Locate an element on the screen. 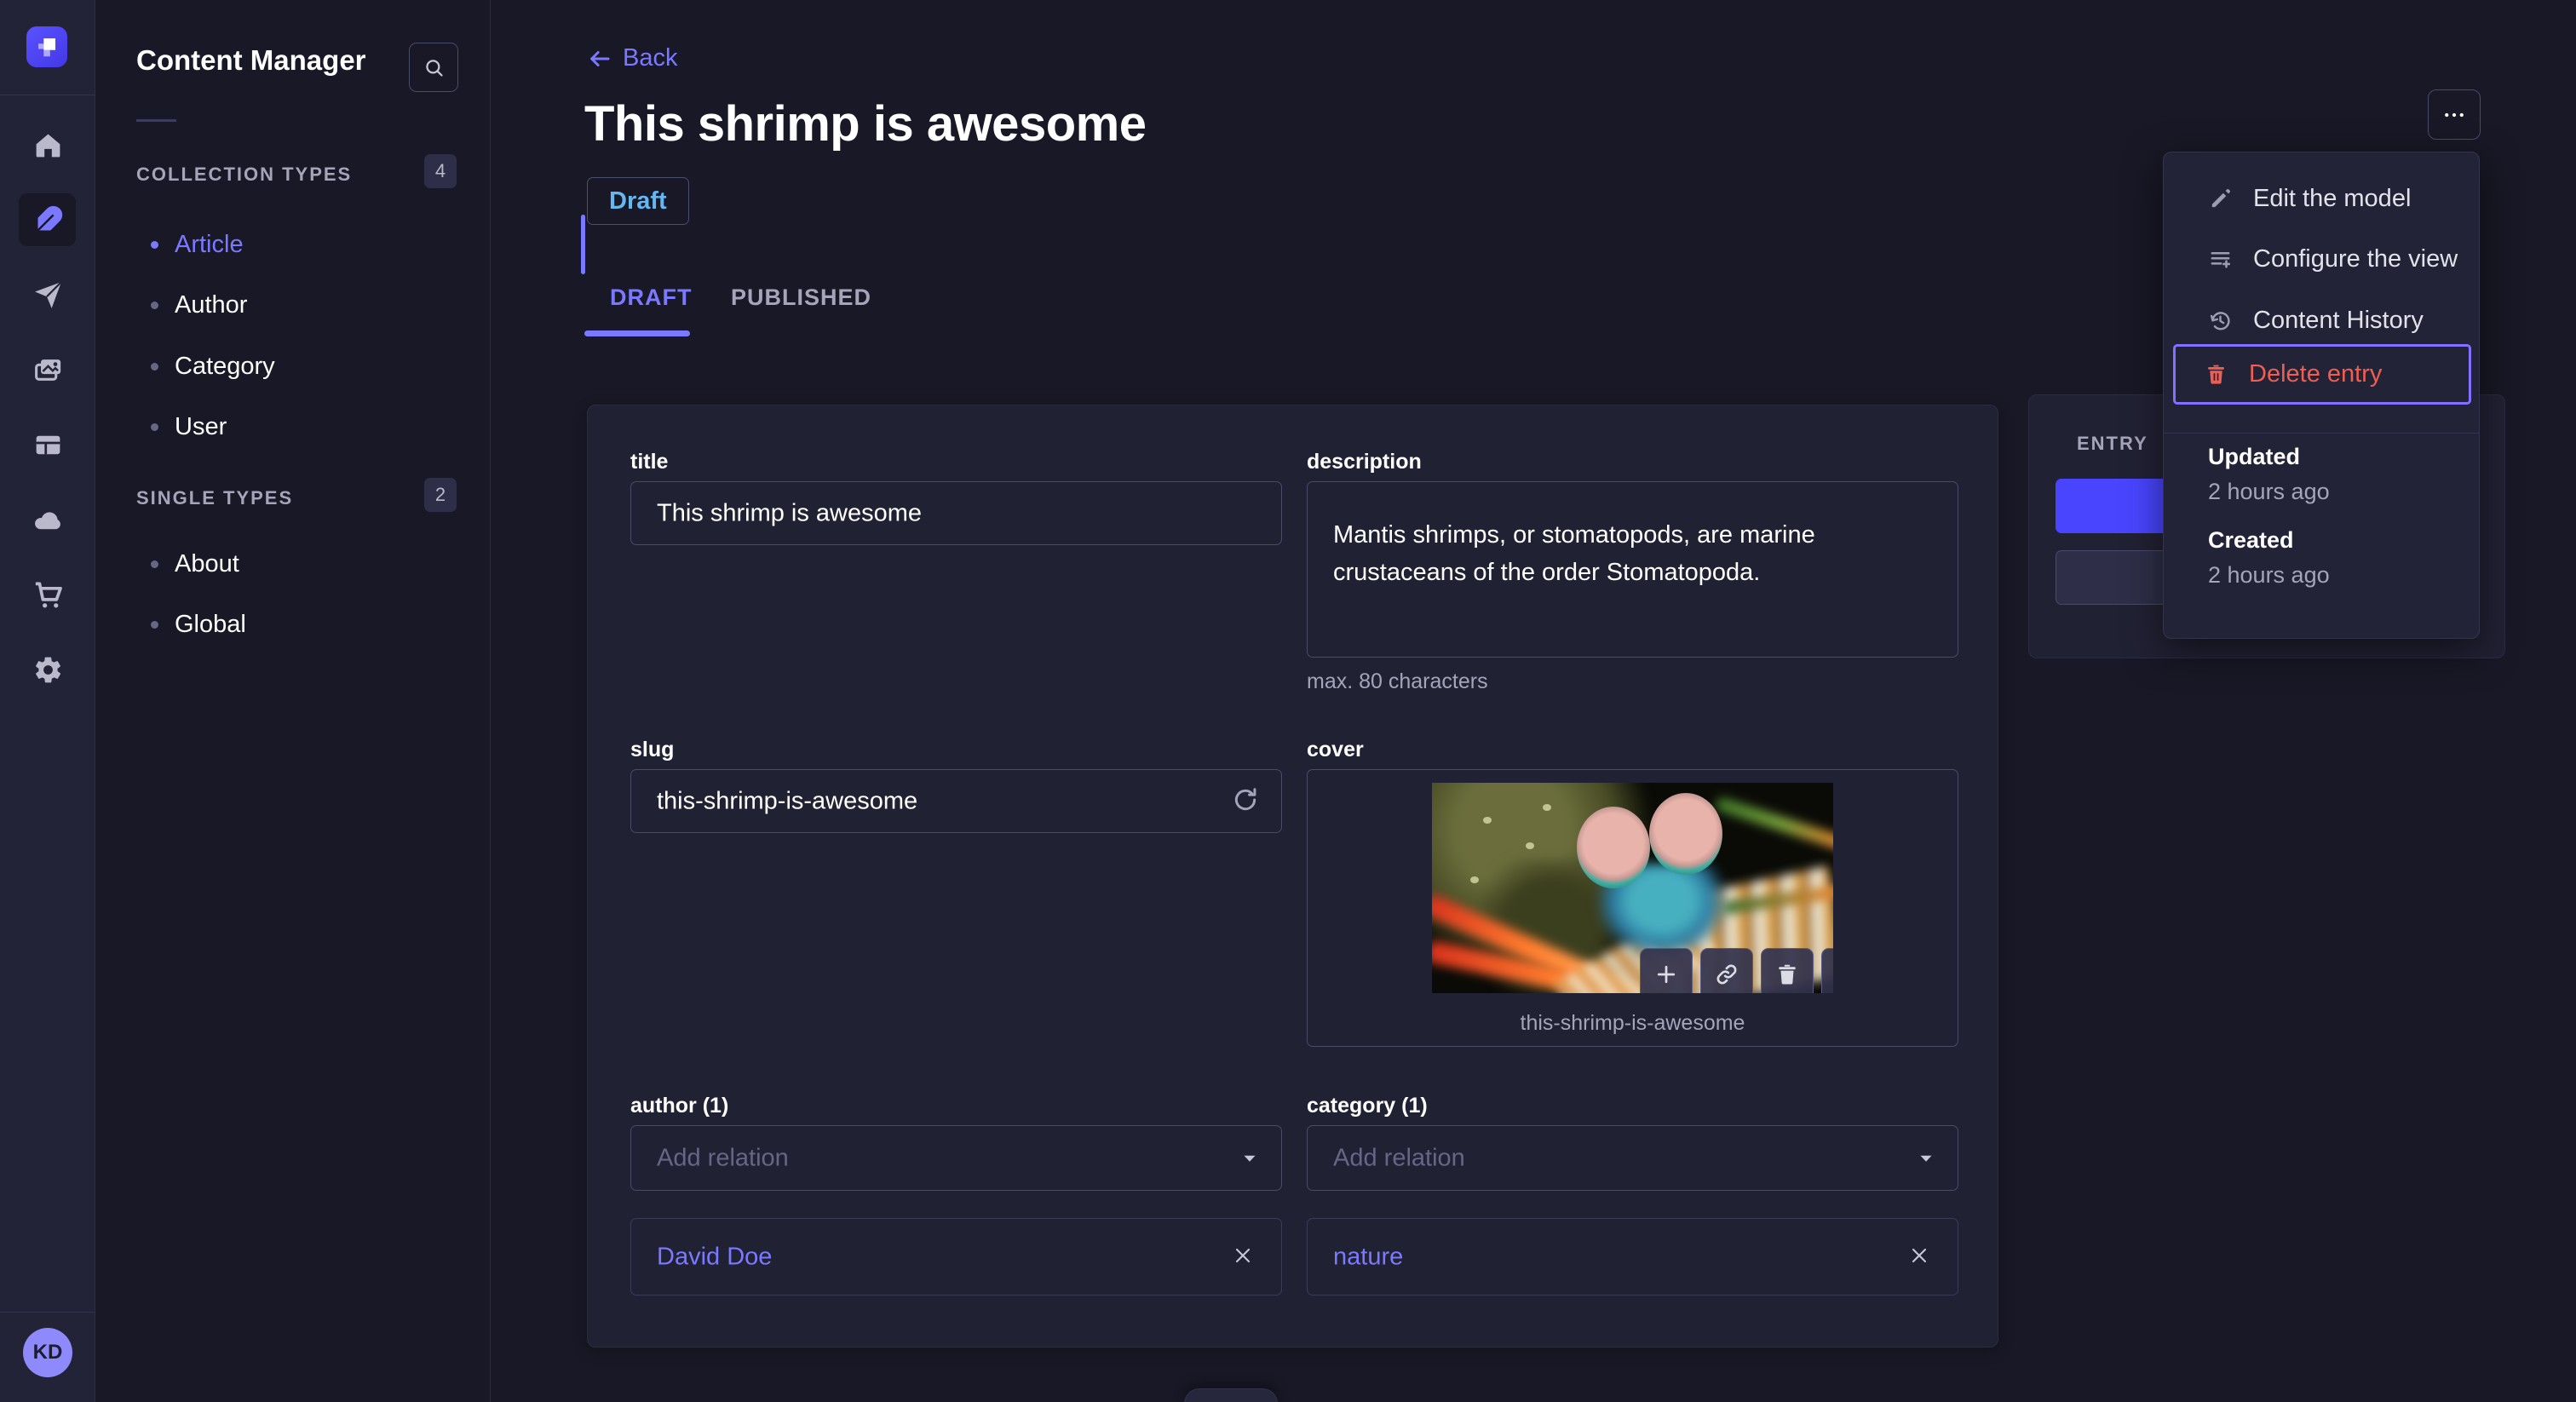  edit-media-button is located at coordinates (1827, 970).